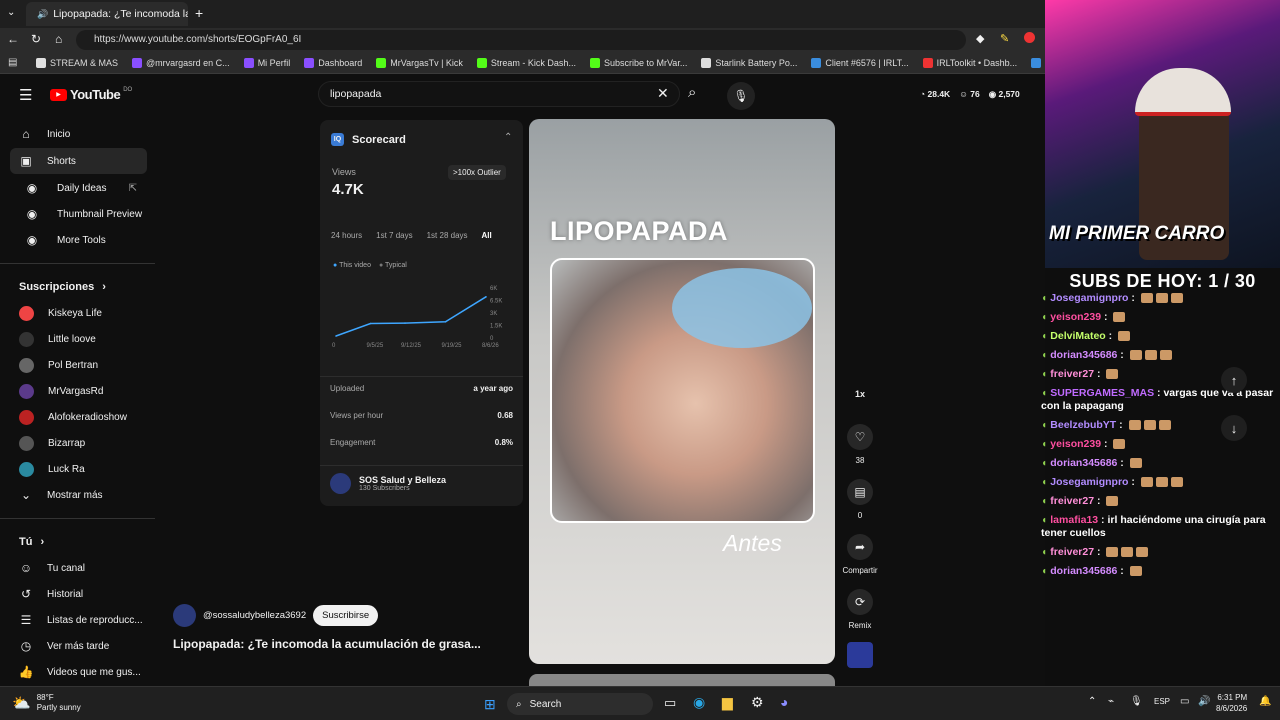  I want to click on display-icon: ▭, so click(1184, 701).